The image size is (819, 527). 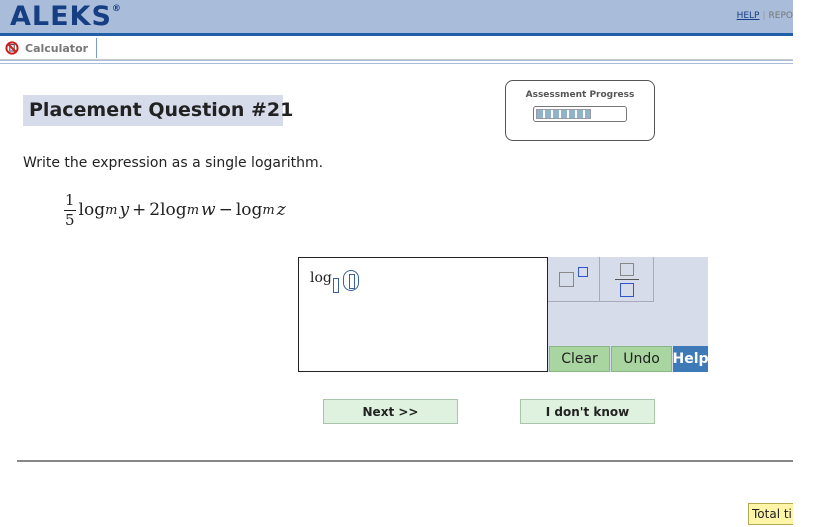 I want to click on argument-input-slot, so click(x=350, y=280).